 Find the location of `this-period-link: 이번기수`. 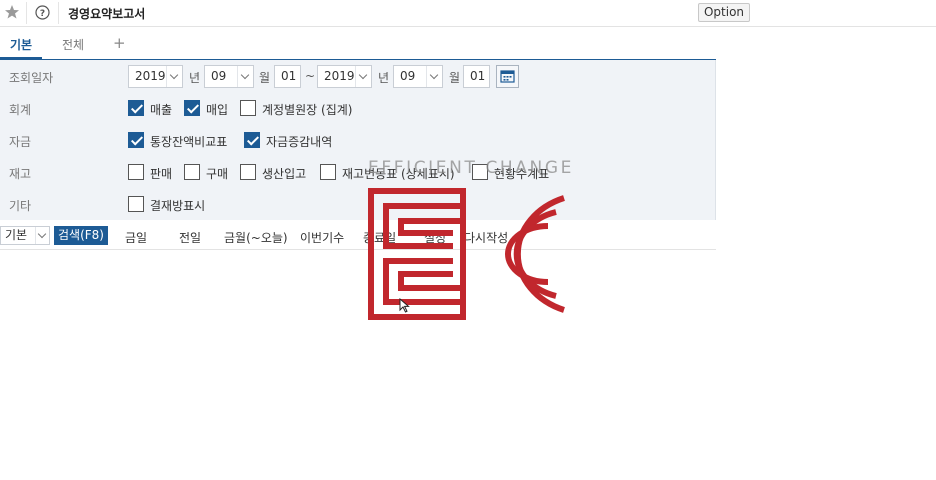

this-period-link: 이번기수 is located at coordinates (322, 237).